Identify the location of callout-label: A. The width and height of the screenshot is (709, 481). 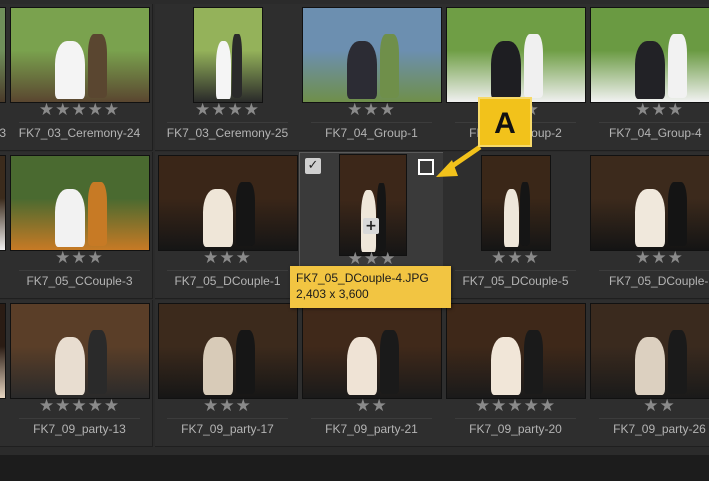
(505, 122).